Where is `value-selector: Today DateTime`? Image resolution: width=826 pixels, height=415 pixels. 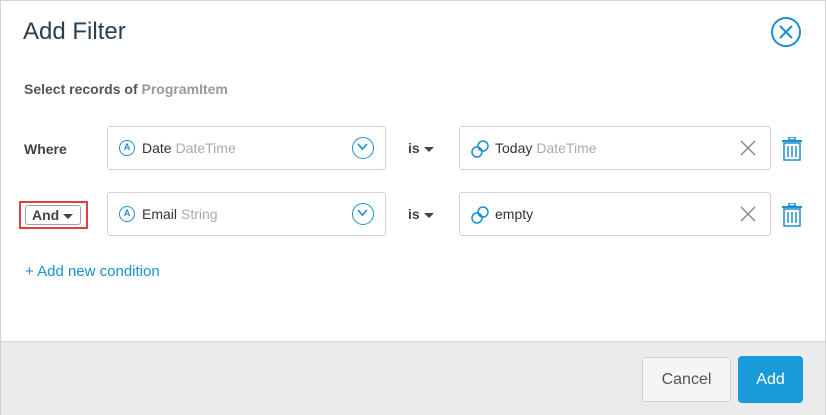 value-selector: Today DateTime is located at coordinates (615, 148).